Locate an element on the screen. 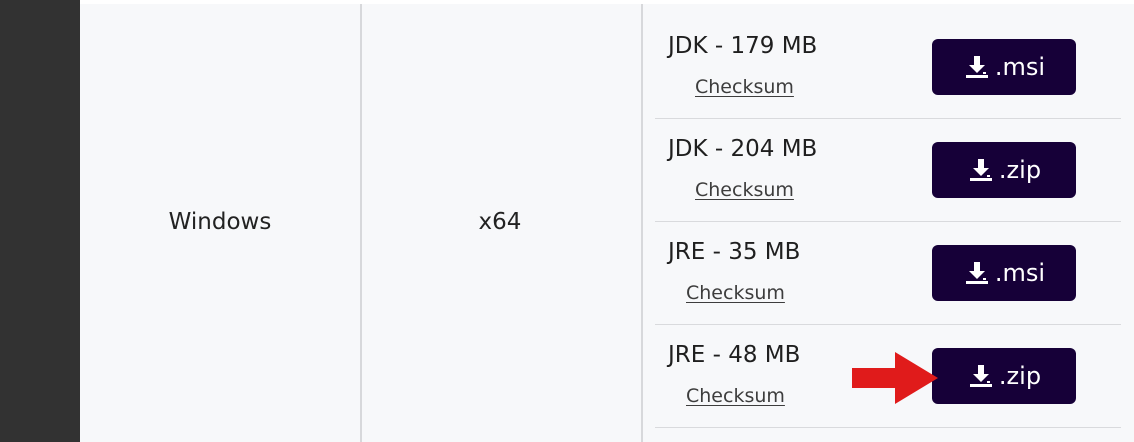 The image size is (1134, 442). package-row-jdk-zip: JDK - 204 MB Checksum .zip is located at coordinates (888, 170).